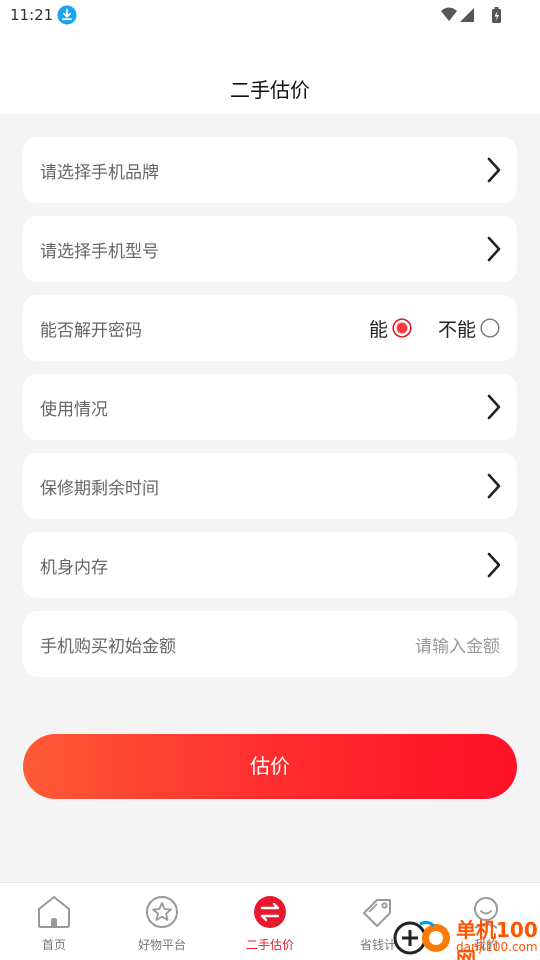  Describe the element at coordinates (270, 17) in the screenshot. I see `status-bar: 11:21` at that location.